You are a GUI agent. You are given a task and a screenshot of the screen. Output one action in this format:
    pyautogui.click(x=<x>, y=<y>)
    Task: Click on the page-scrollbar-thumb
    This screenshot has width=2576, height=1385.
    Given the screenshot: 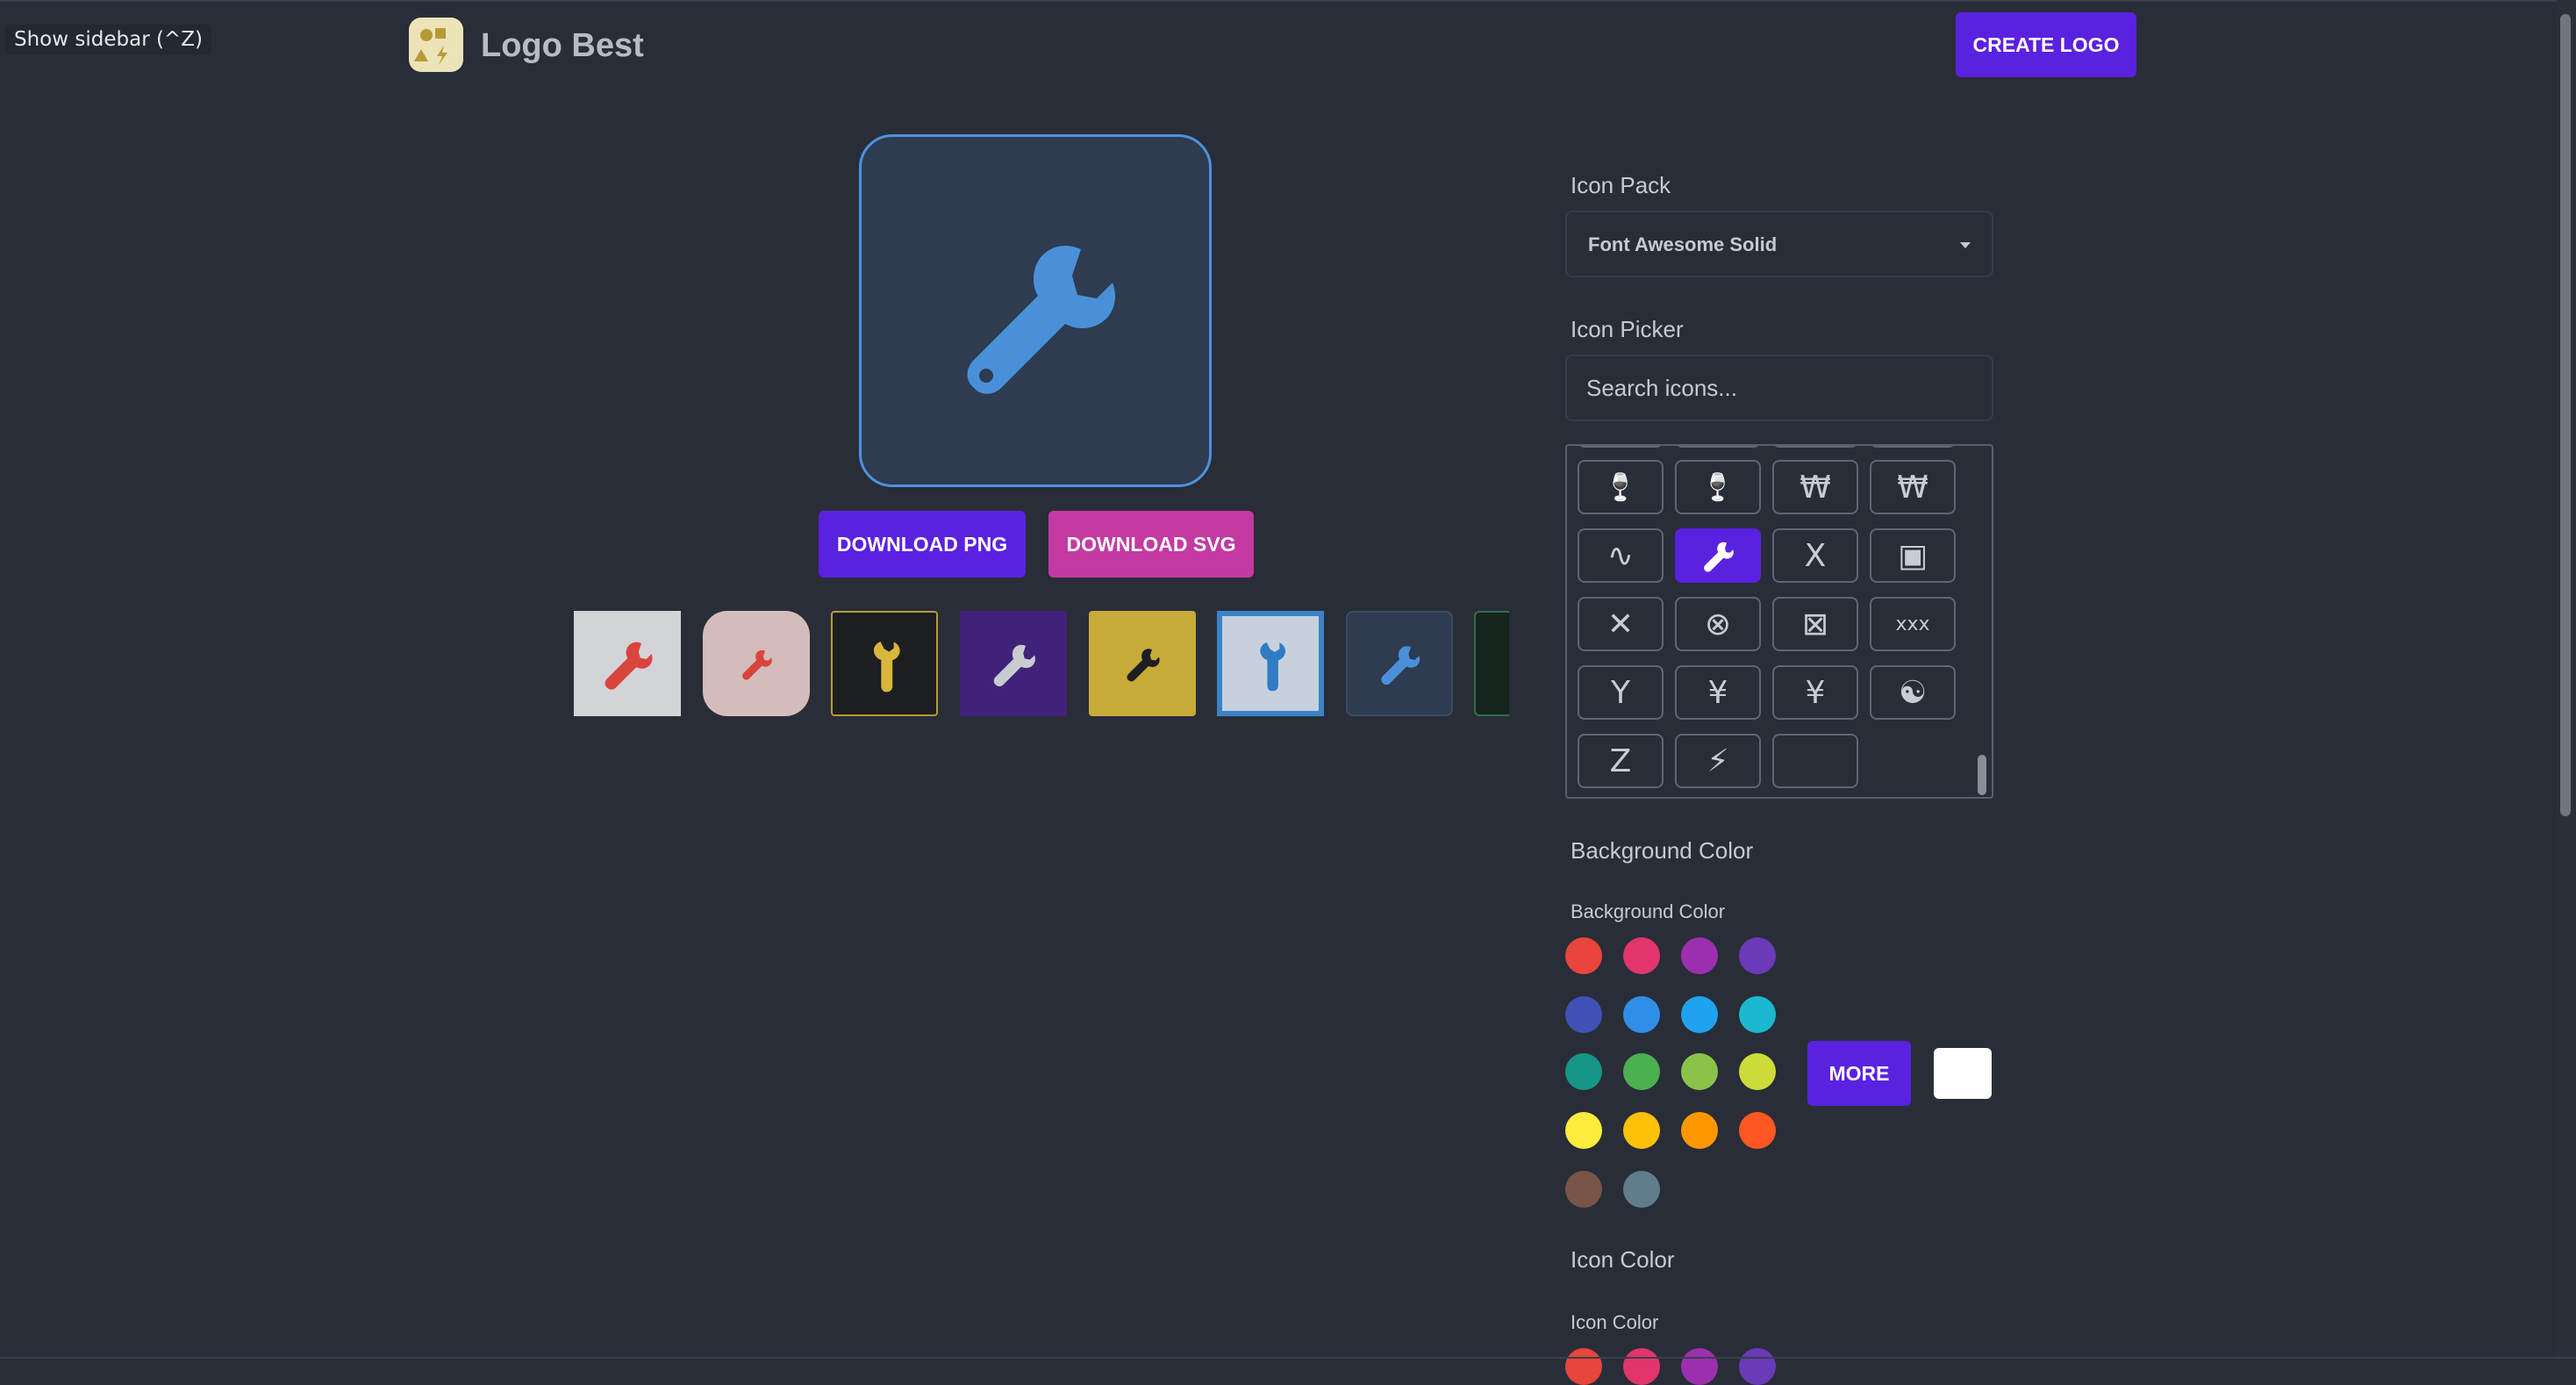 What is the action you would take?
    pyautogui.click(x=2565, y=415)
    